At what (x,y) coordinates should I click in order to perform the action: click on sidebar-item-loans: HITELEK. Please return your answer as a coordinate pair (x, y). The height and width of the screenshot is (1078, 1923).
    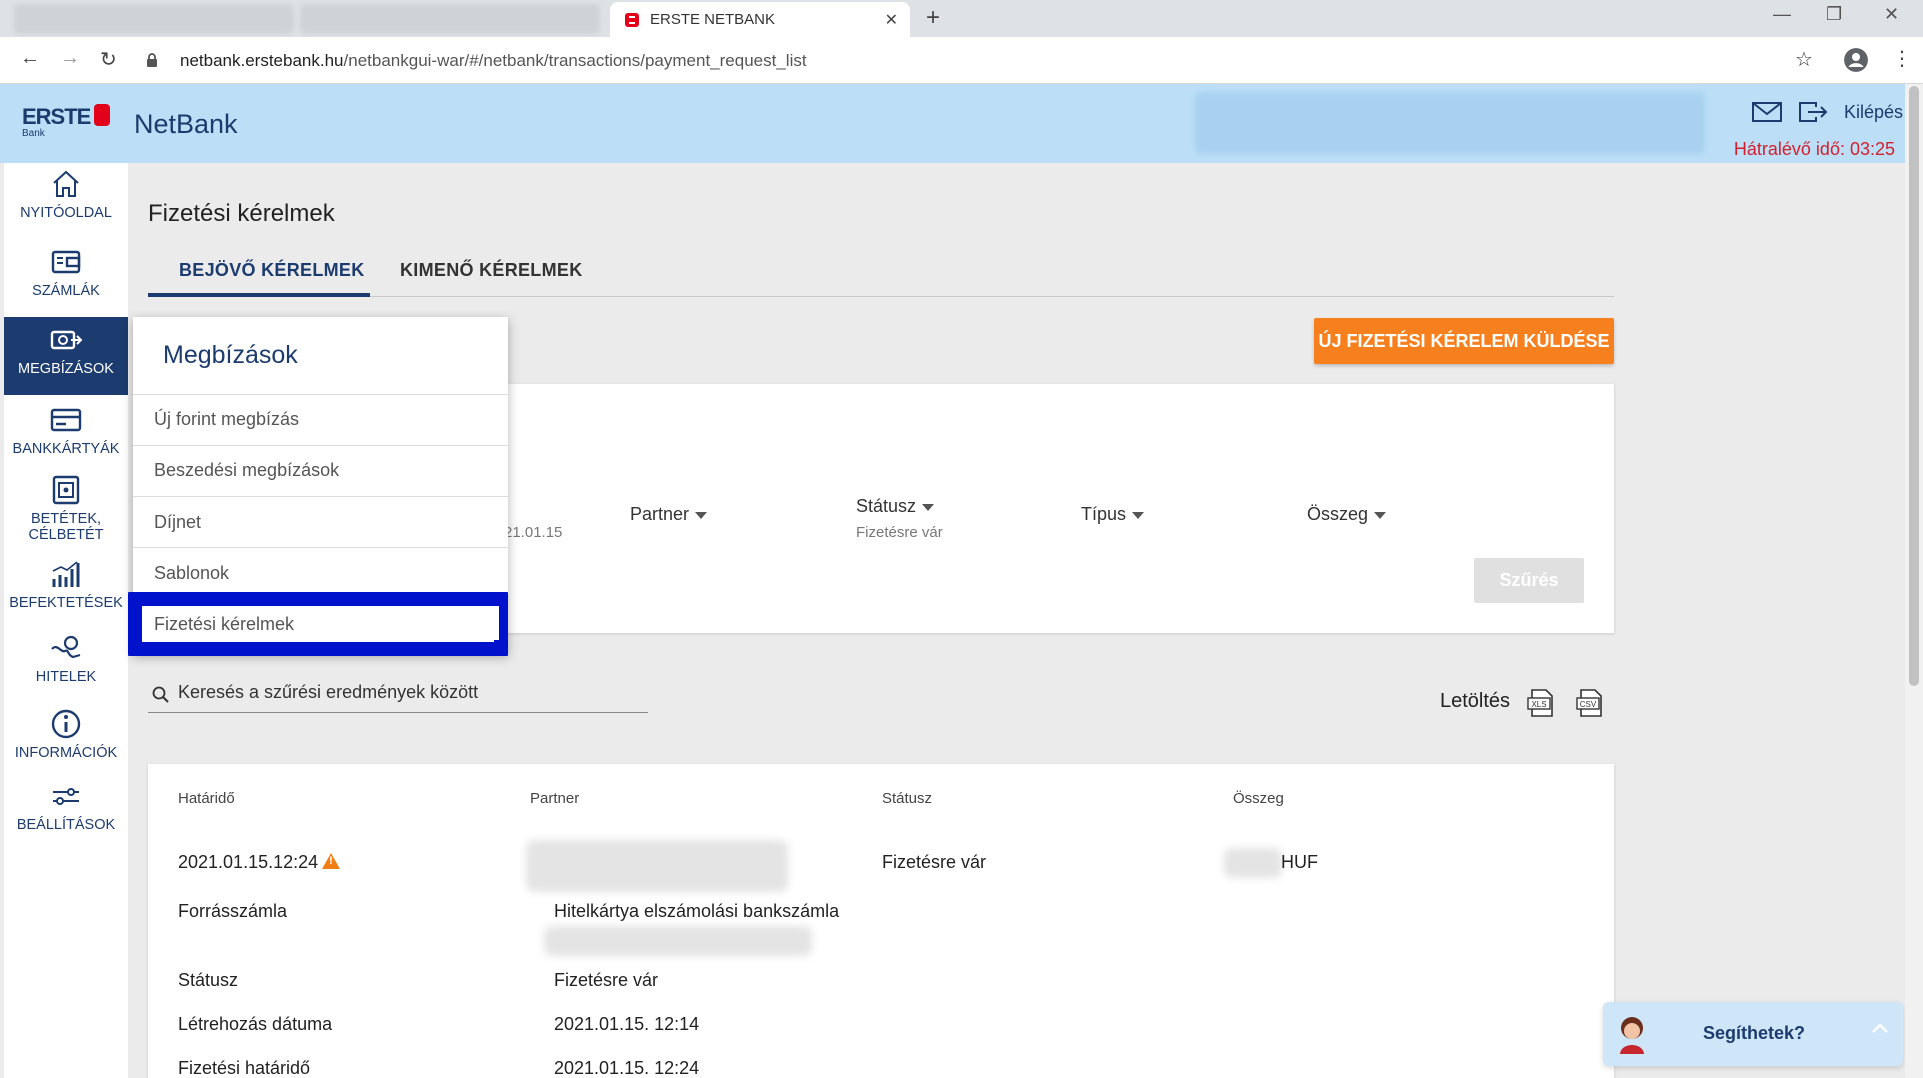
    Looking at the image, I should click on (66, 666).